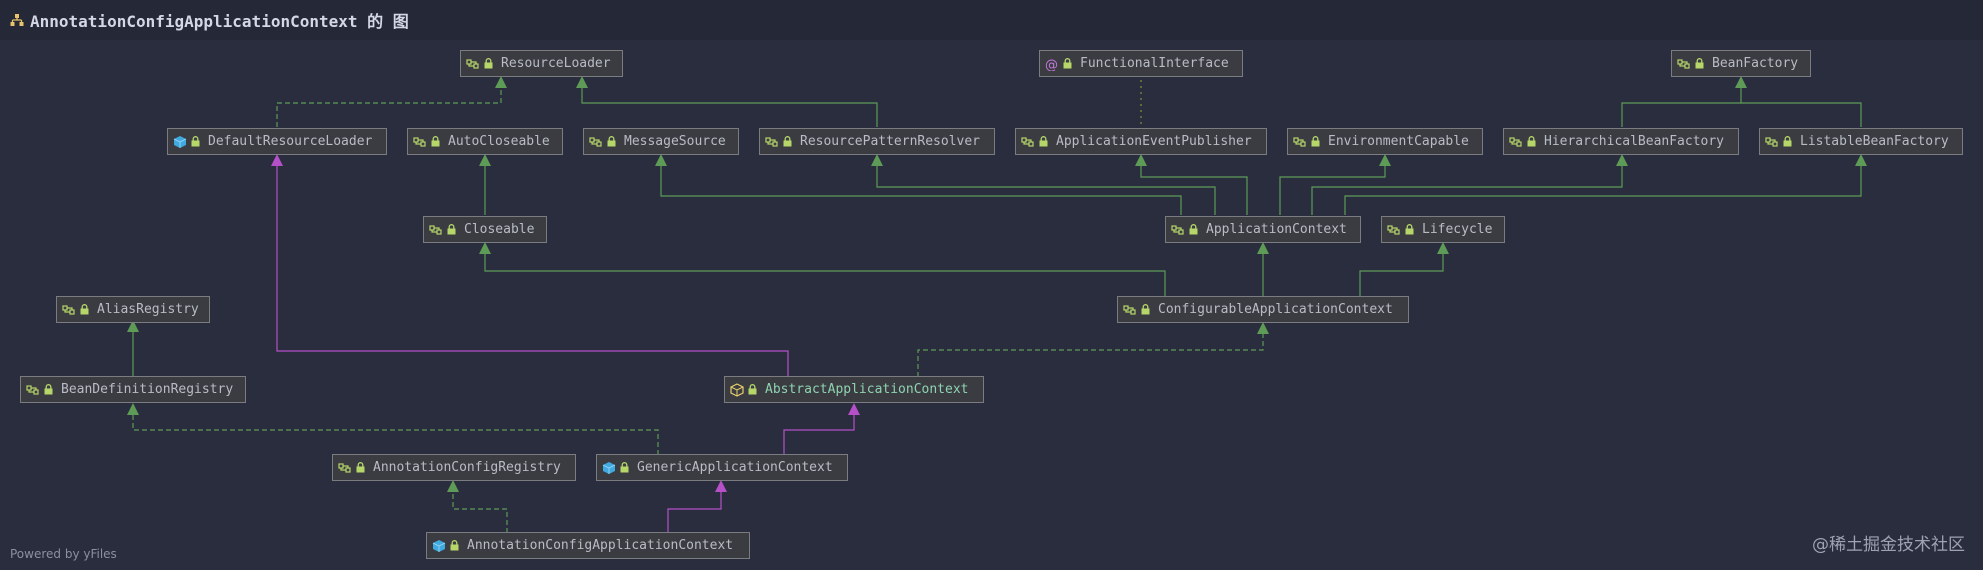 The image size is (1983, 570). I want to click on node-label: ApplicationEventPublisher, so click(1154, 141).